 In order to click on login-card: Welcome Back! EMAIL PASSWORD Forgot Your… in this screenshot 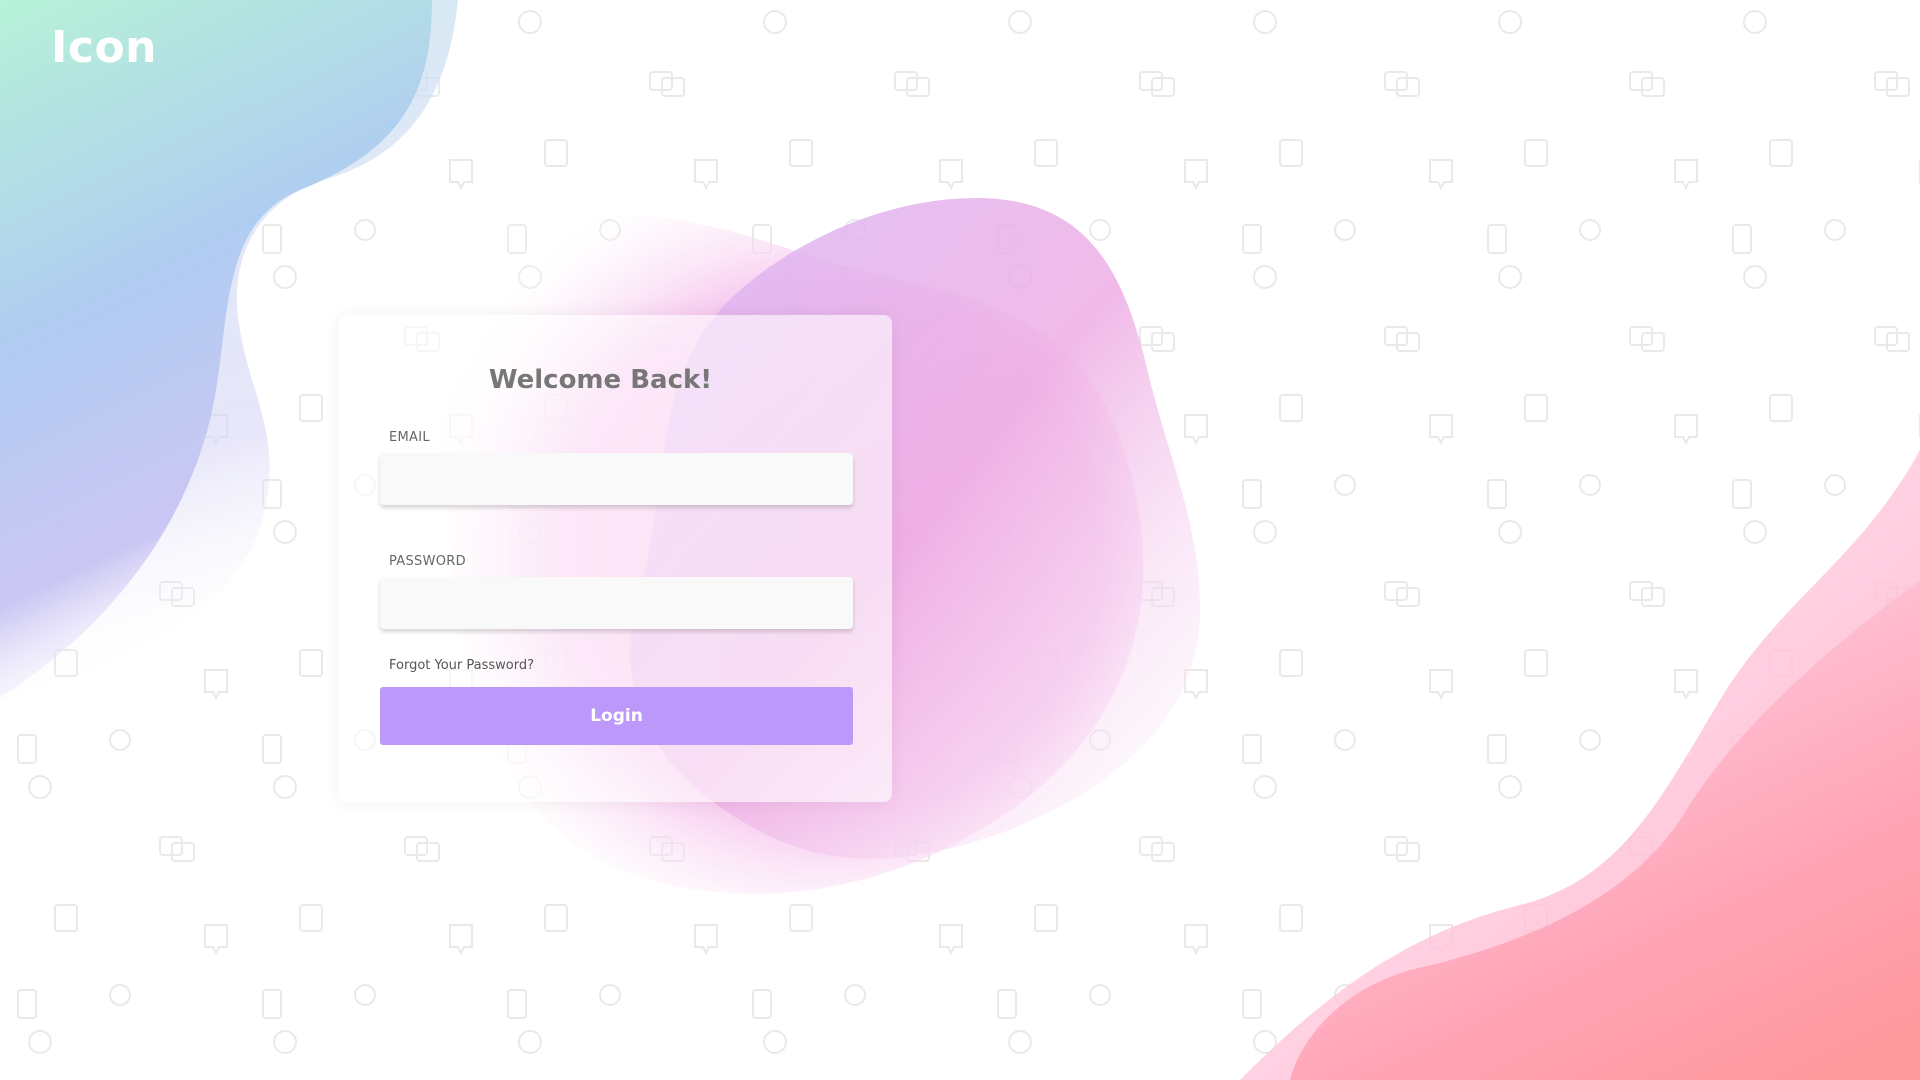, I will do `click(615, 558)`.